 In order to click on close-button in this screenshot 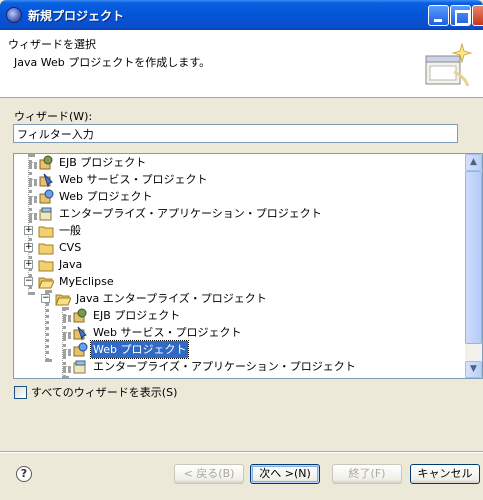, I will do `click(477, 15)`.